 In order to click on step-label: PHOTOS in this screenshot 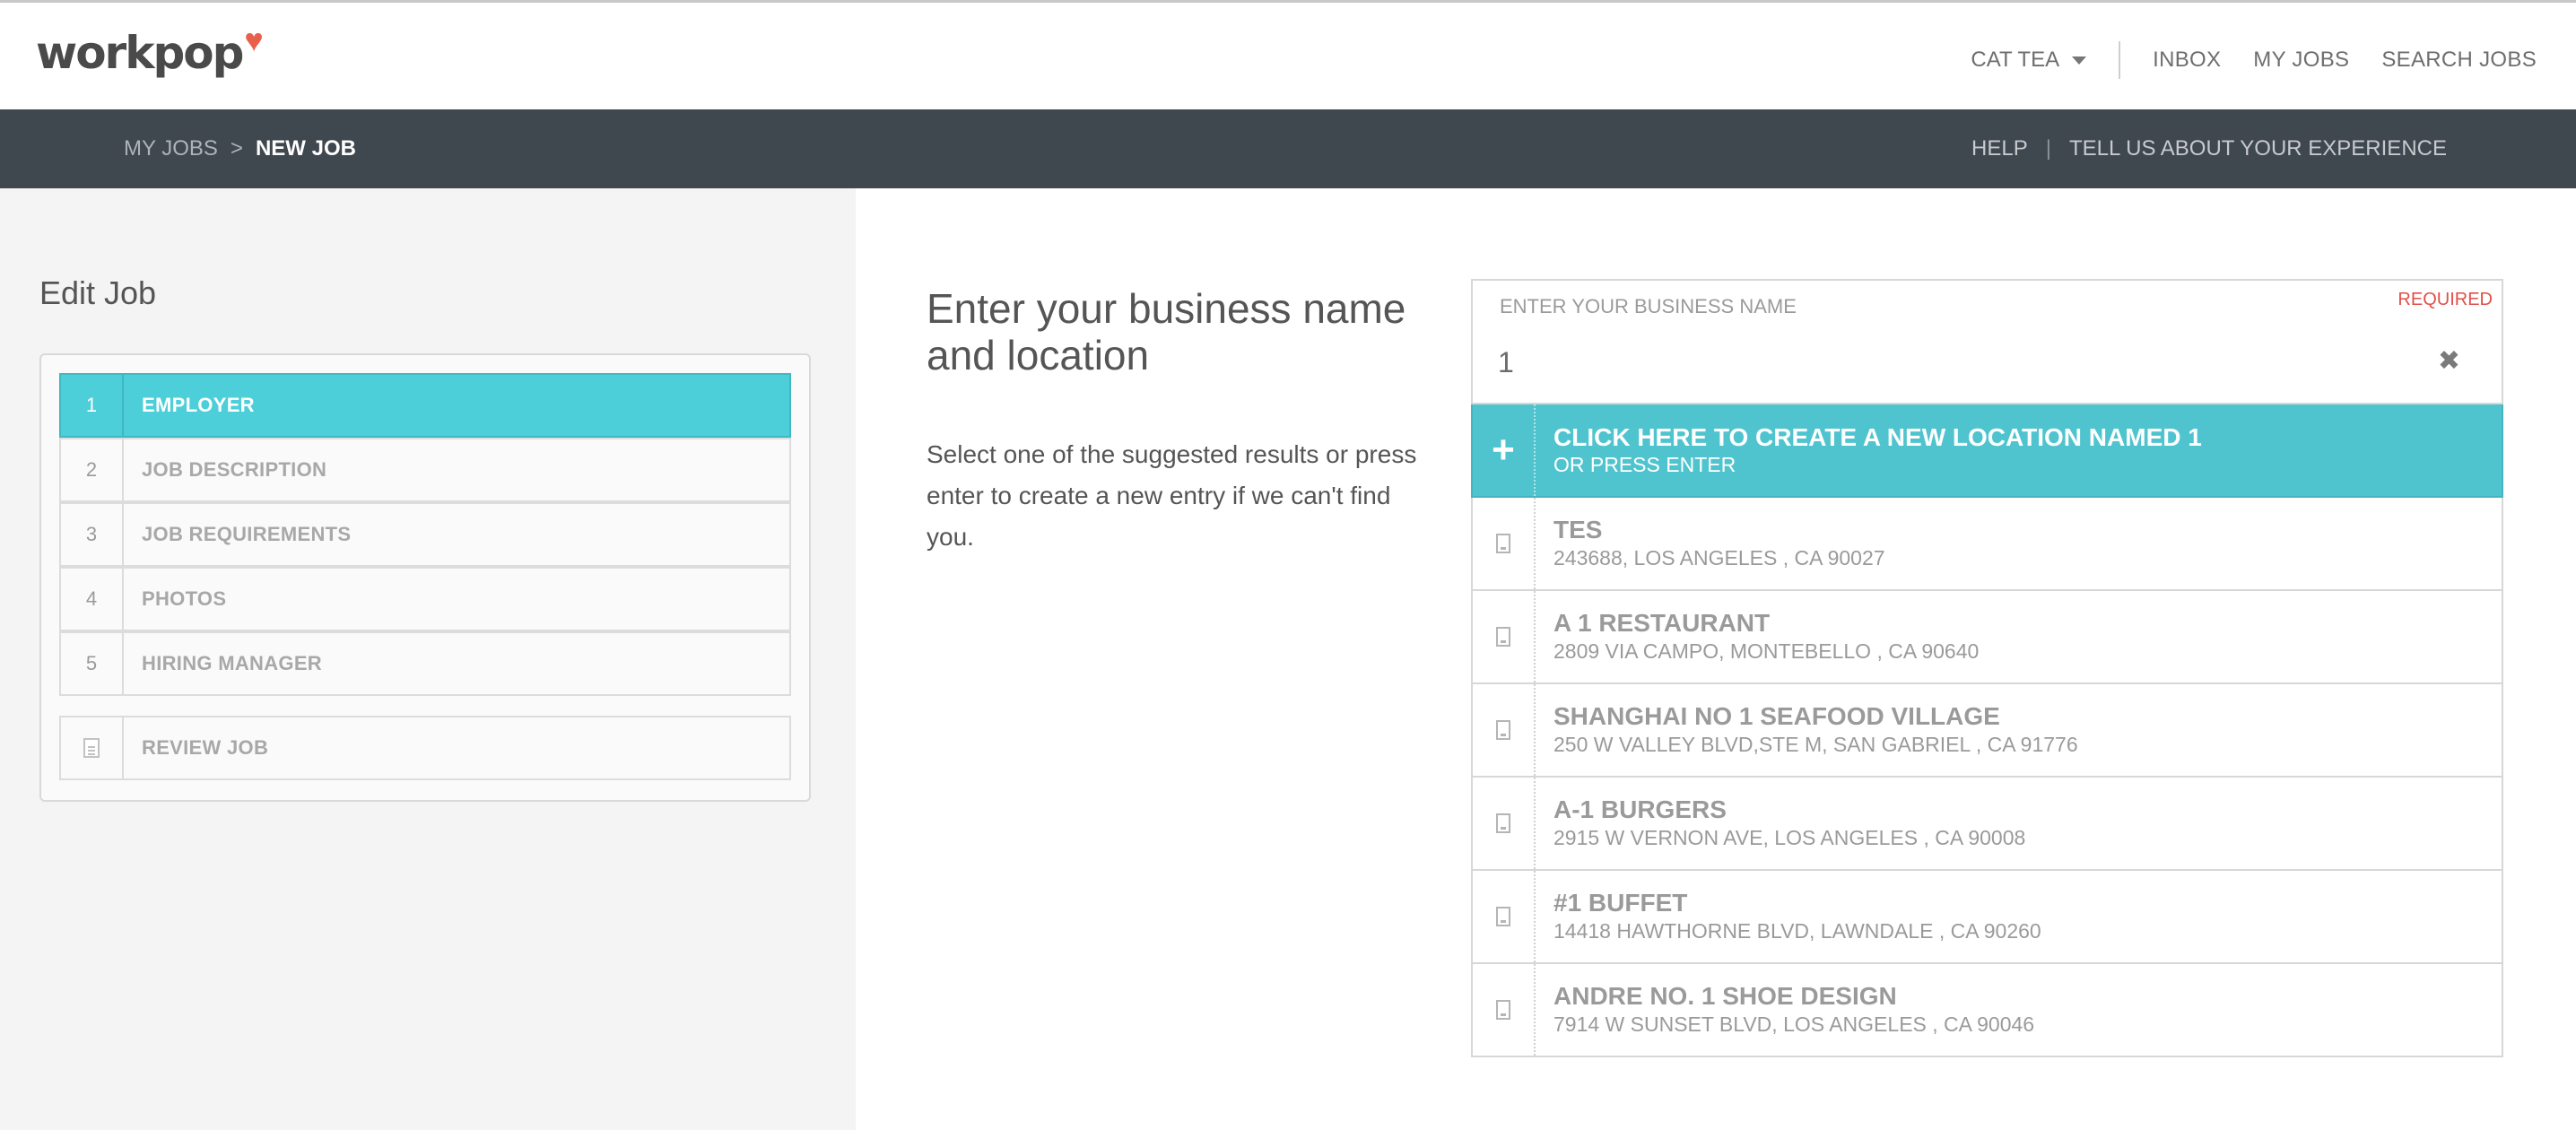, I will do `click(184, 598)`.